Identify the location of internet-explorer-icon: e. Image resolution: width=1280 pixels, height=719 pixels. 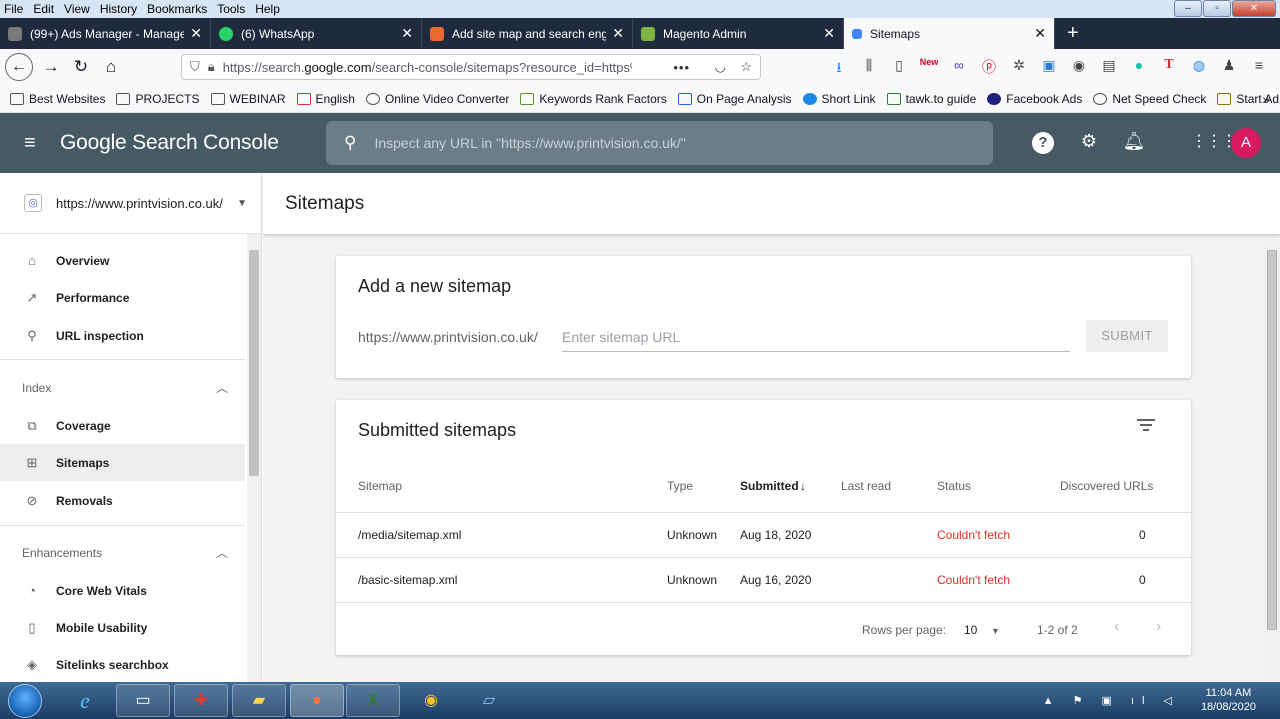
(85, 700).